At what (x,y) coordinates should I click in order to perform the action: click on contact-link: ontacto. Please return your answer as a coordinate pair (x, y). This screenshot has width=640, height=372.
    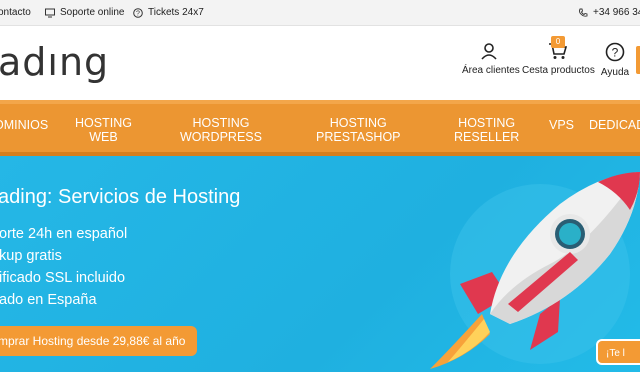
    Looking at the image, I should click on (15, 12).